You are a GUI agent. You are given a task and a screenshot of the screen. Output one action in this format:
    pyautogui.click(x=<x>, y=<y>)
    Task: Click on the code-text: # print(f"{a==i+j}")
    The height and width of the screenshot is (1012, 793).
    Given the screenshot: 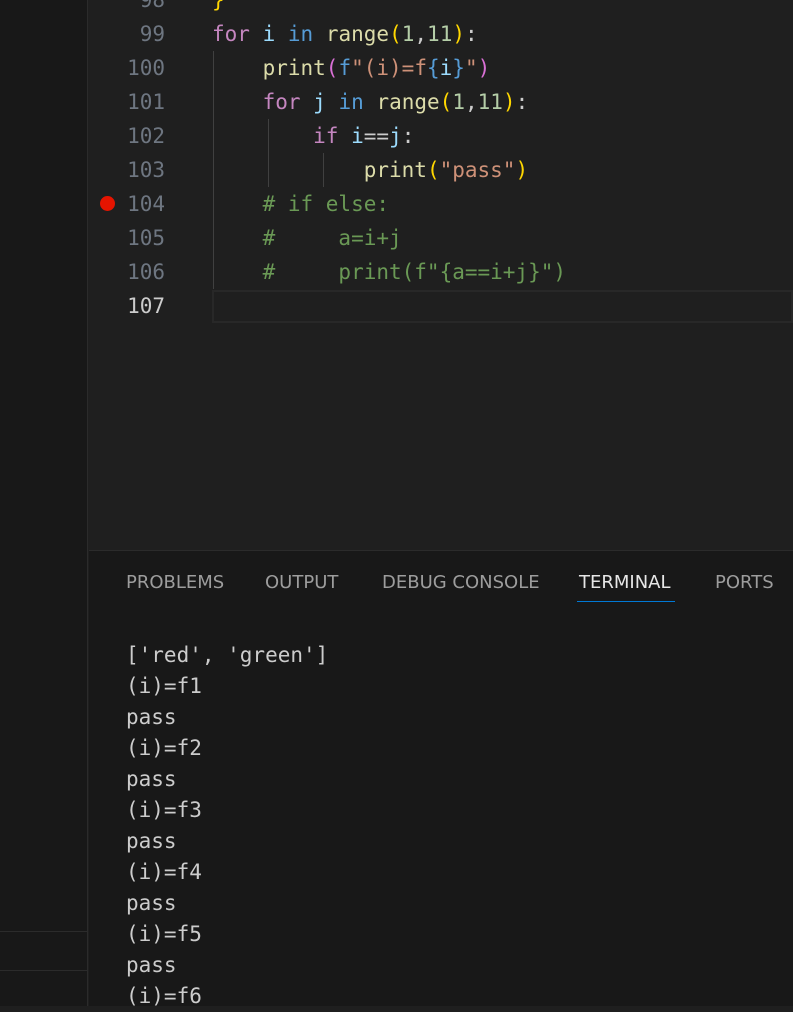 What is the action you would take?
    pyautogui.click(x=389, y=272)
    